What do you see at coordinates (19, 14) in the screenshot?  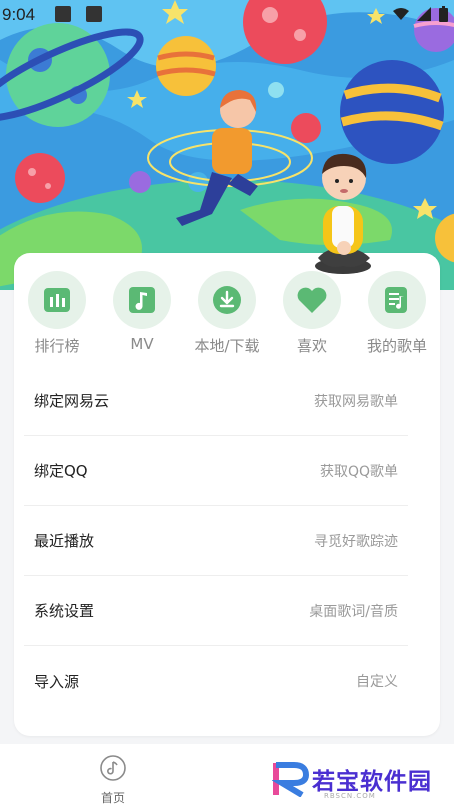 I see `status-time: 9:04` at bounding box center [19, 14].